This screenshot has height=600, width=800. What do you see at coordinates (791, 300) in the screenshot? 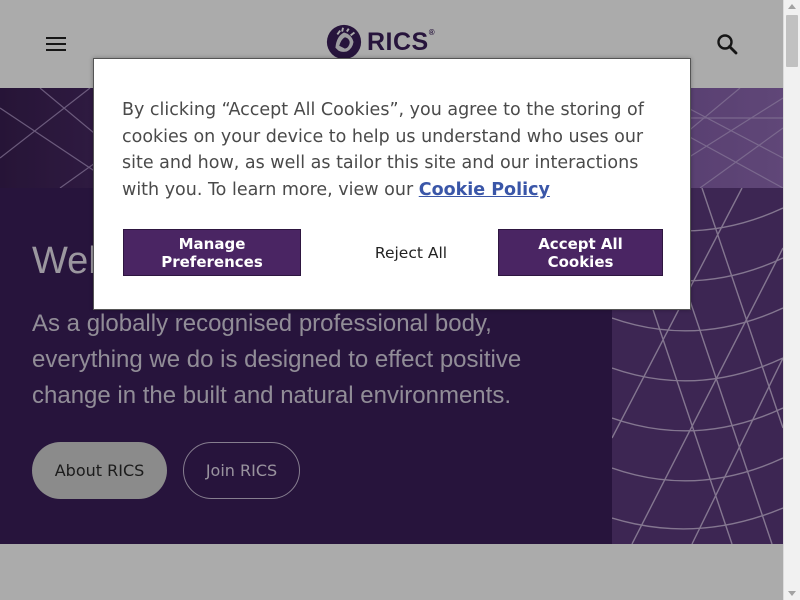
I see `vertical-scrollbar` at bounding box center [791, 300].